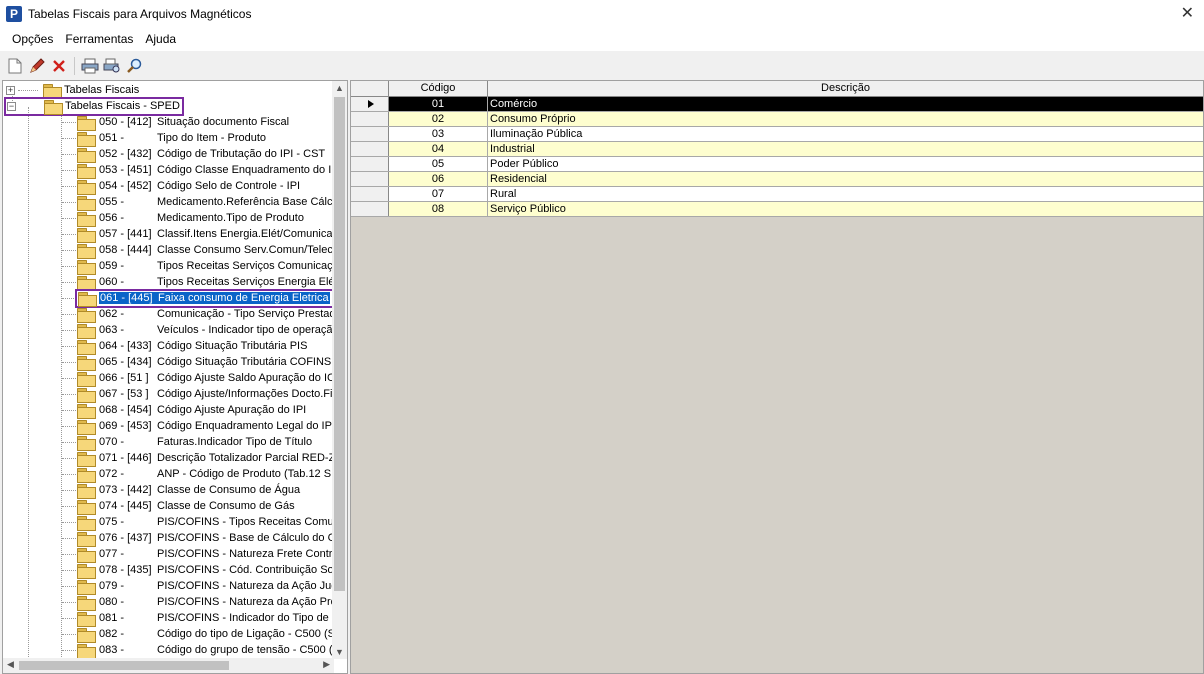 This screenshot has width=1204, height=674. Describe the element at coordinates (94, 106) in the screenshot. I see `tree-root-tabelas-fiscais-sped: − Tabelas Fiscais - SPED` at that location.